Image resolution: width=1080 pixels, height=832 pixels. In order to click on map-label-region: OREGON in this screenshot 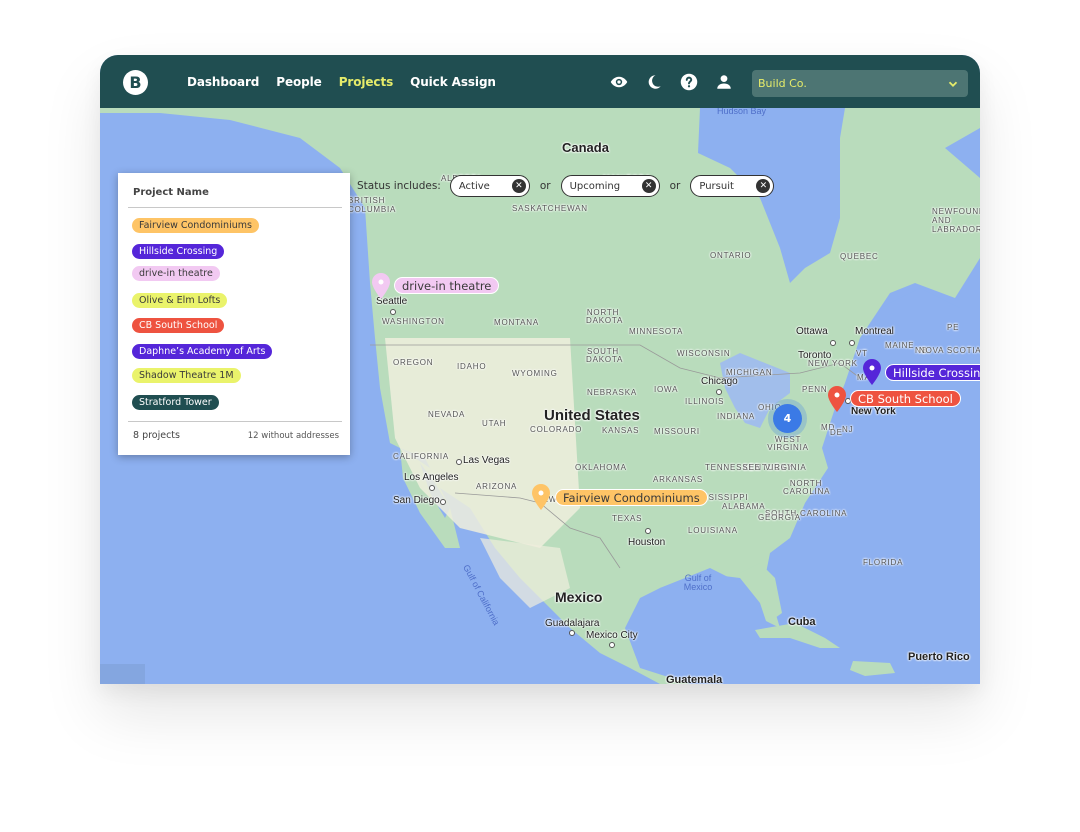, I will do `click(413, 362)`.